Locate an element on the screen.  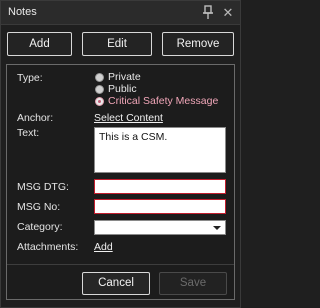
title-bar: Notes ✕ is located at coordinates (120, 13).